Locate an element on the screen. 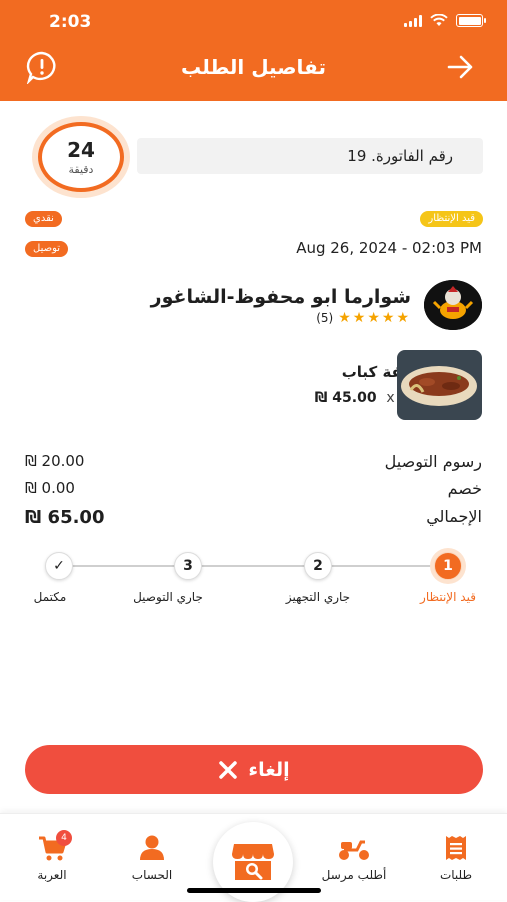 Image resolution: width=507 pixels, height=902 pixels. battery-icon is located at coordinates (471, 20).